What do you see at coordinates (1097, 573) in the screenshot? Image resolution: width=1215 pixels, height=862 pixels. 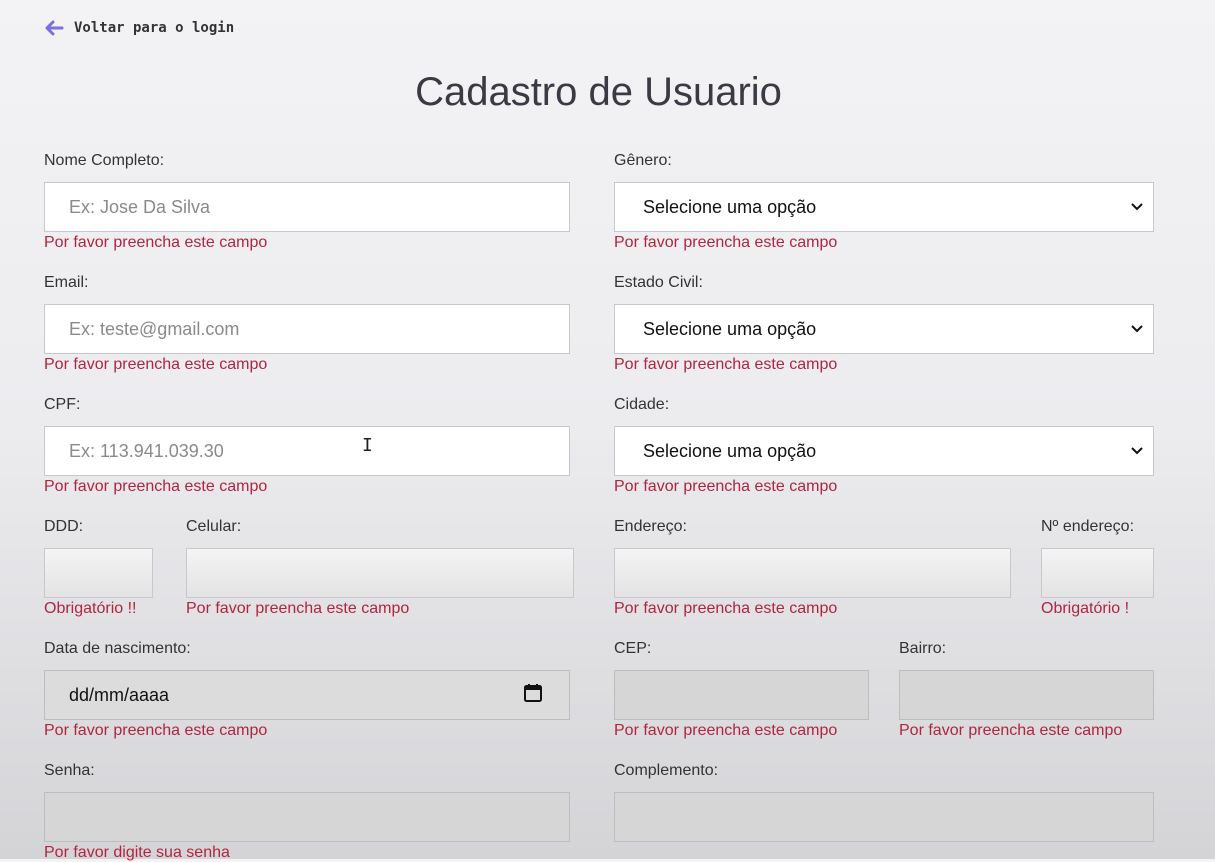 I see `num-endereco-input` at bounding box center [1097, 573].